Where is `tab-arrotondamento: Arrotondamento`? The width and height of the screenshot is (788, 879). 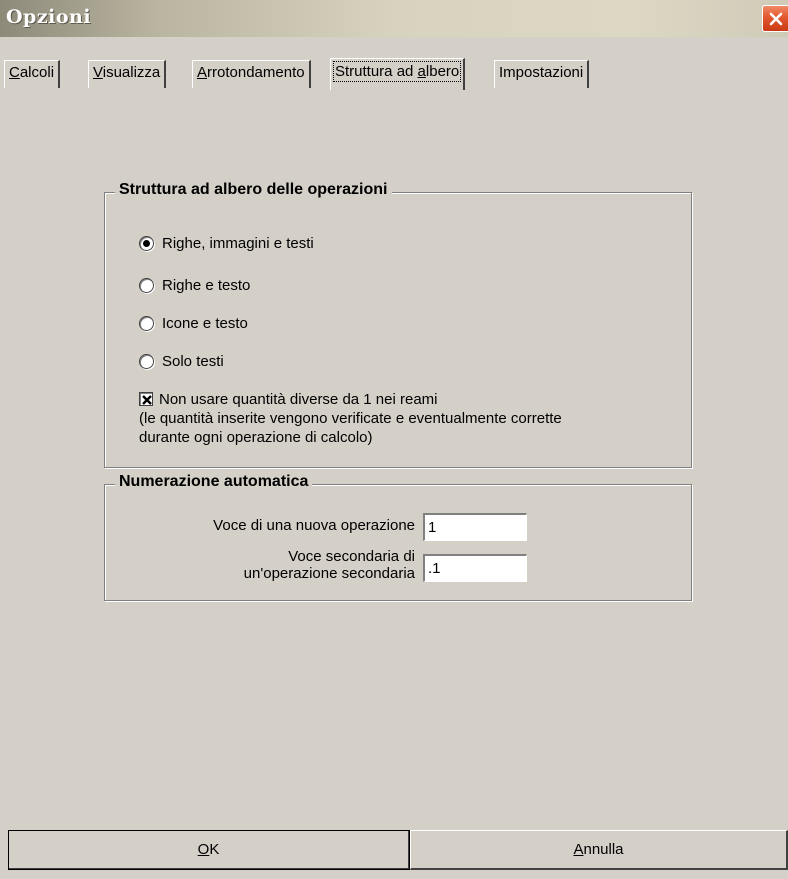 tab-arrotondamento: Arrotondamento is located at coordinates (251, 74).